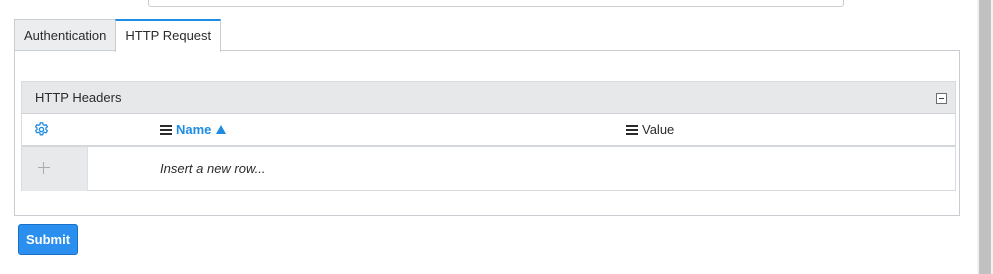 This screenshot has height=274, width=993. What do you see at coordinates (78, 97) in the screenshot?
I see `list-title: HTTP Headers` at bounding box center [78, 97].